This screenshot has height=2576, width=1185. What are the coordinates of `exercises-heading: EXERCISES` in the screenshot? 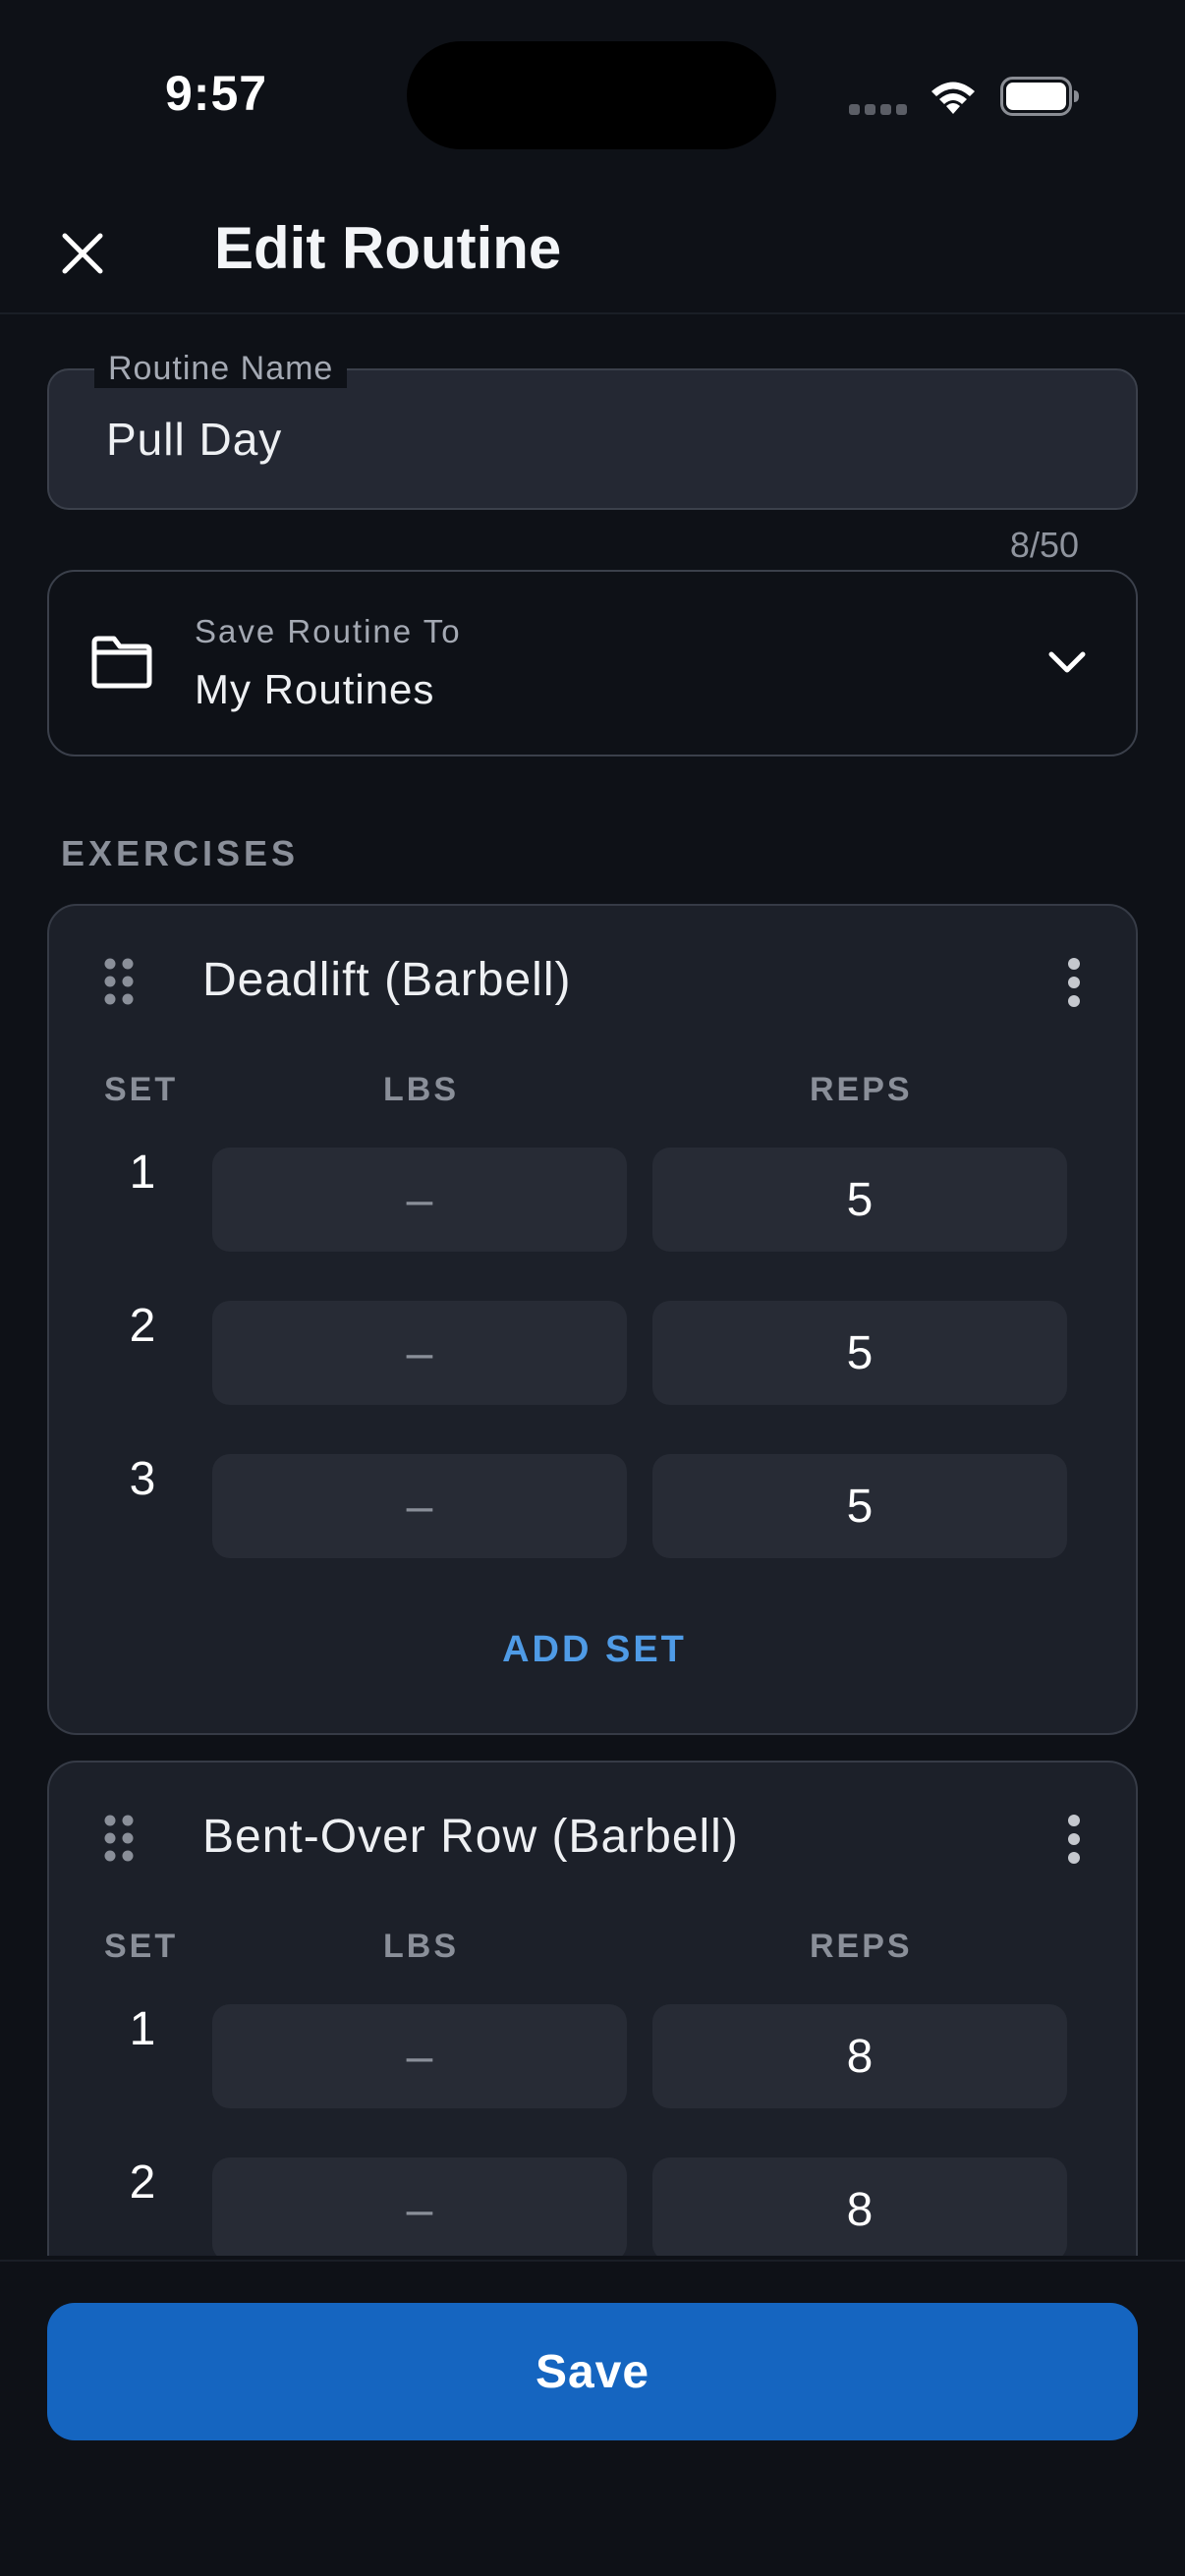 It's located at (181, 853).